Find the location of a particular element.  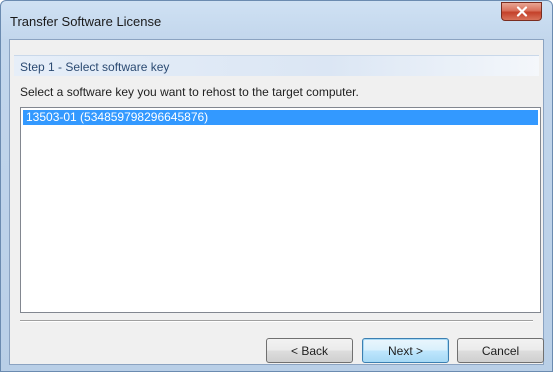

separator is located at coordinates (276, 321).